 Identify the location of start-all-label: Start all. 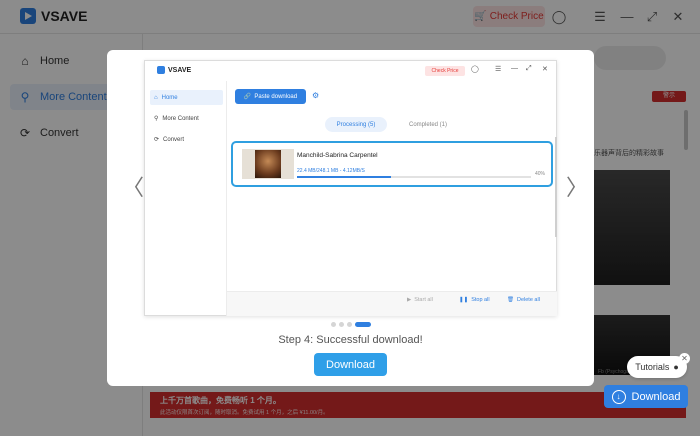
(423, 300).